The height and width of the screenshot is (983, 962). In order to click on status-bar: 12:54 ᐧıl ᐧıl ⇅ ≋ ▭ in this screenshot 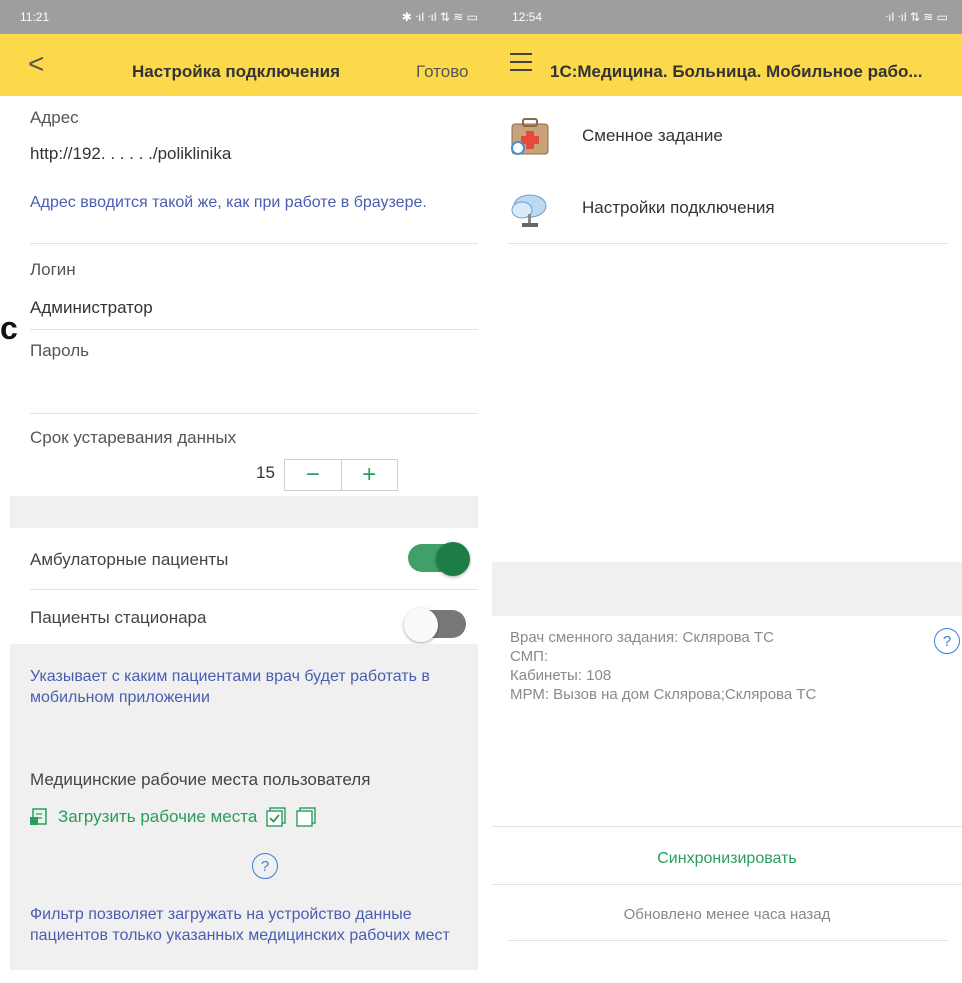, I will do `click(727, 17)`.